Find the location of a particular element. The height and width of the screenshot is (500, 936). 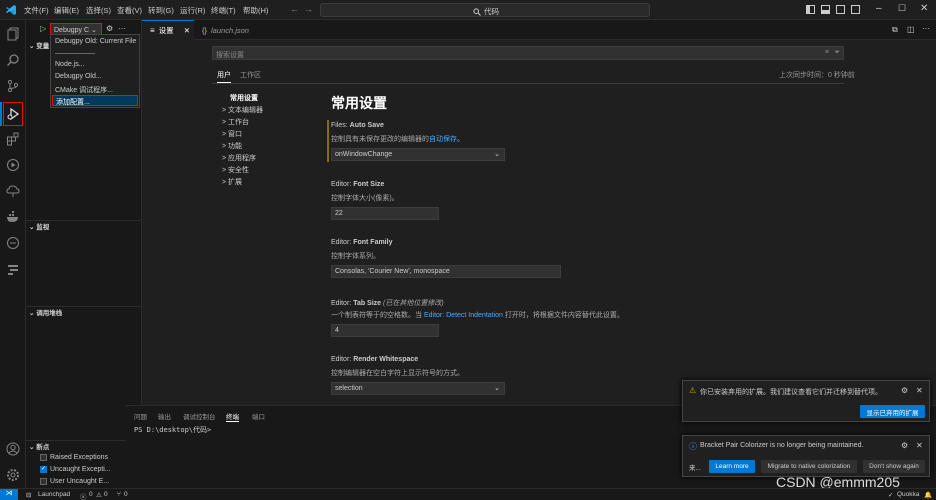

toc-item: > 窗口 is located at coordinates (232, 134).